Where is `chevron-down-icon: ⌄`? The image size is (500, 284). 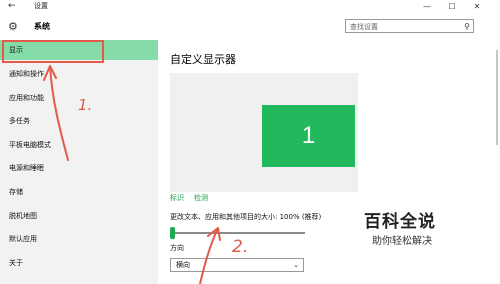 chevron-down-icon: ⌄ is located at coordinates (296, 265).